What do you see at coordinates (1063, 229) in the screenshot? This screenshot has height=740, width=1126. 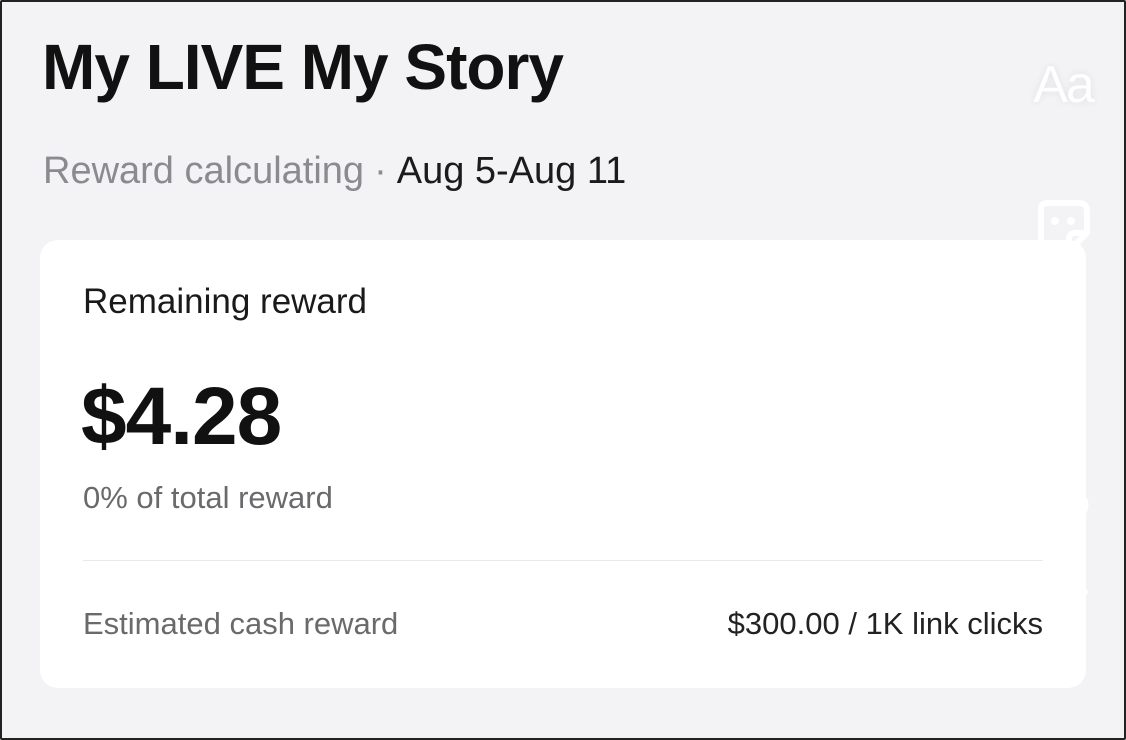 I see `sticker-icon` at bounding box center [1063, 229].